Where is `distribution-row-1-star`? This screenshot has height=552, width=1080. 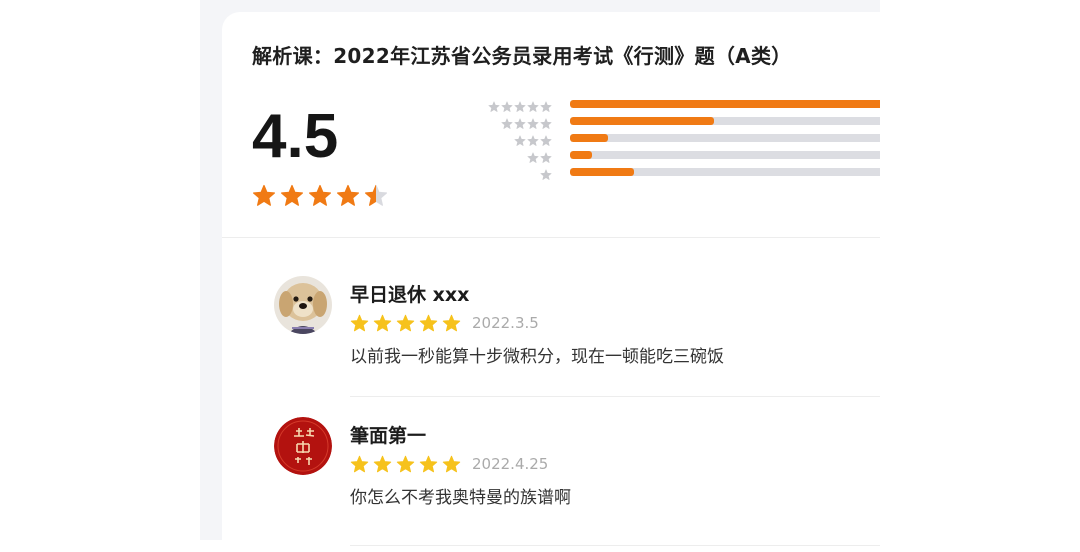 distribution-row-1-star is located at coordinates (680, 172).